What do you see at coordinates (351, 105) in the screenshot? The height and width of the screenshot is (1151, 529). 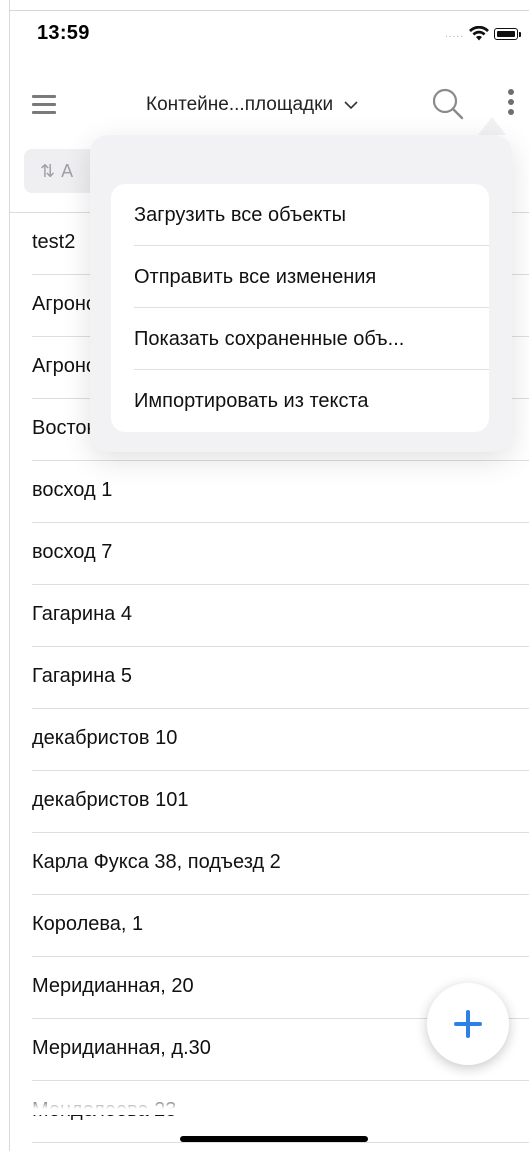 I see `chevron-down-icon` at bounding box center [351, 105].